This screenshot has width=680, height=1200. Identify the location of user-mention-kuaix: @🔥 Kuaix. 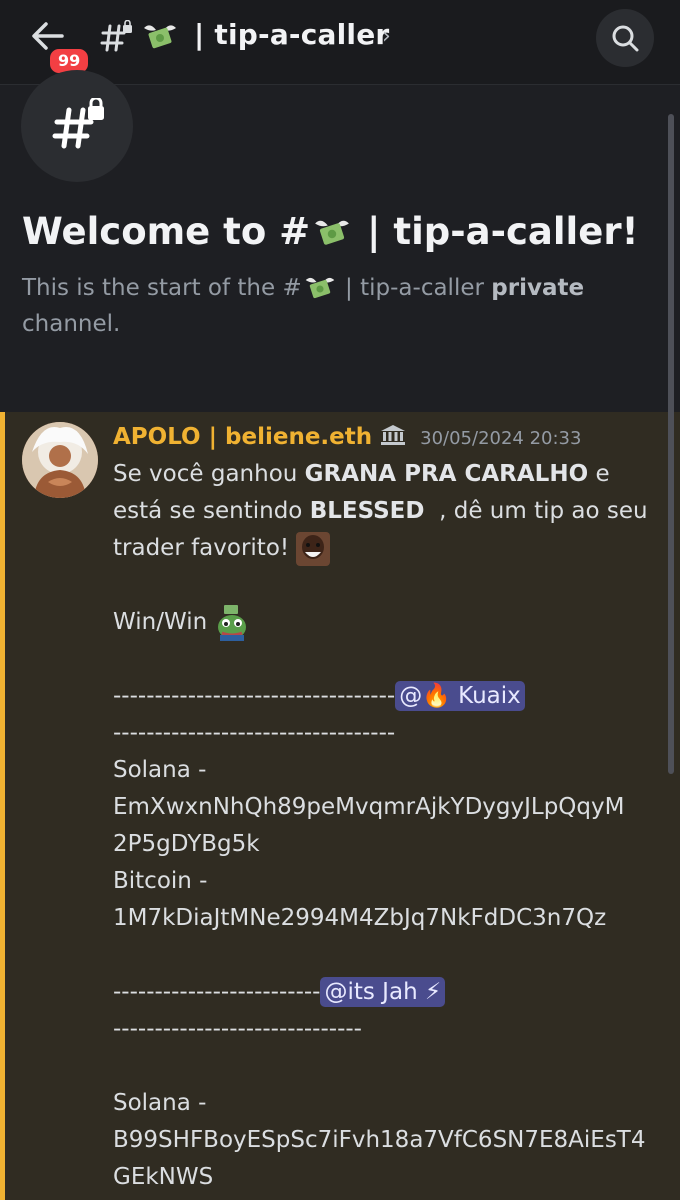
(460, 696).